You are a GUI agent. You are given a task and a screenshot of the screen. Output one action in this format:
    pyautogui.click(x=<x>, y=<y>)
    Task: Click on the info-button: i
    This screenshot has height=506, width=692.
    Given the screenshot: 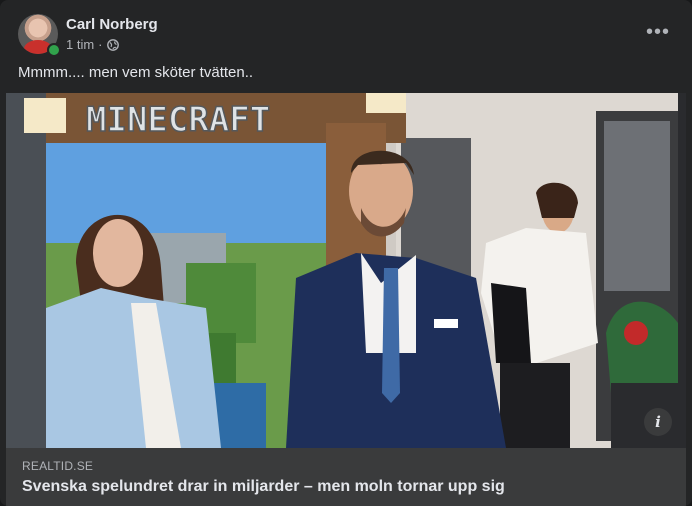 What is the action you would take?
    pyautogui.click(x=658, y=422)
    